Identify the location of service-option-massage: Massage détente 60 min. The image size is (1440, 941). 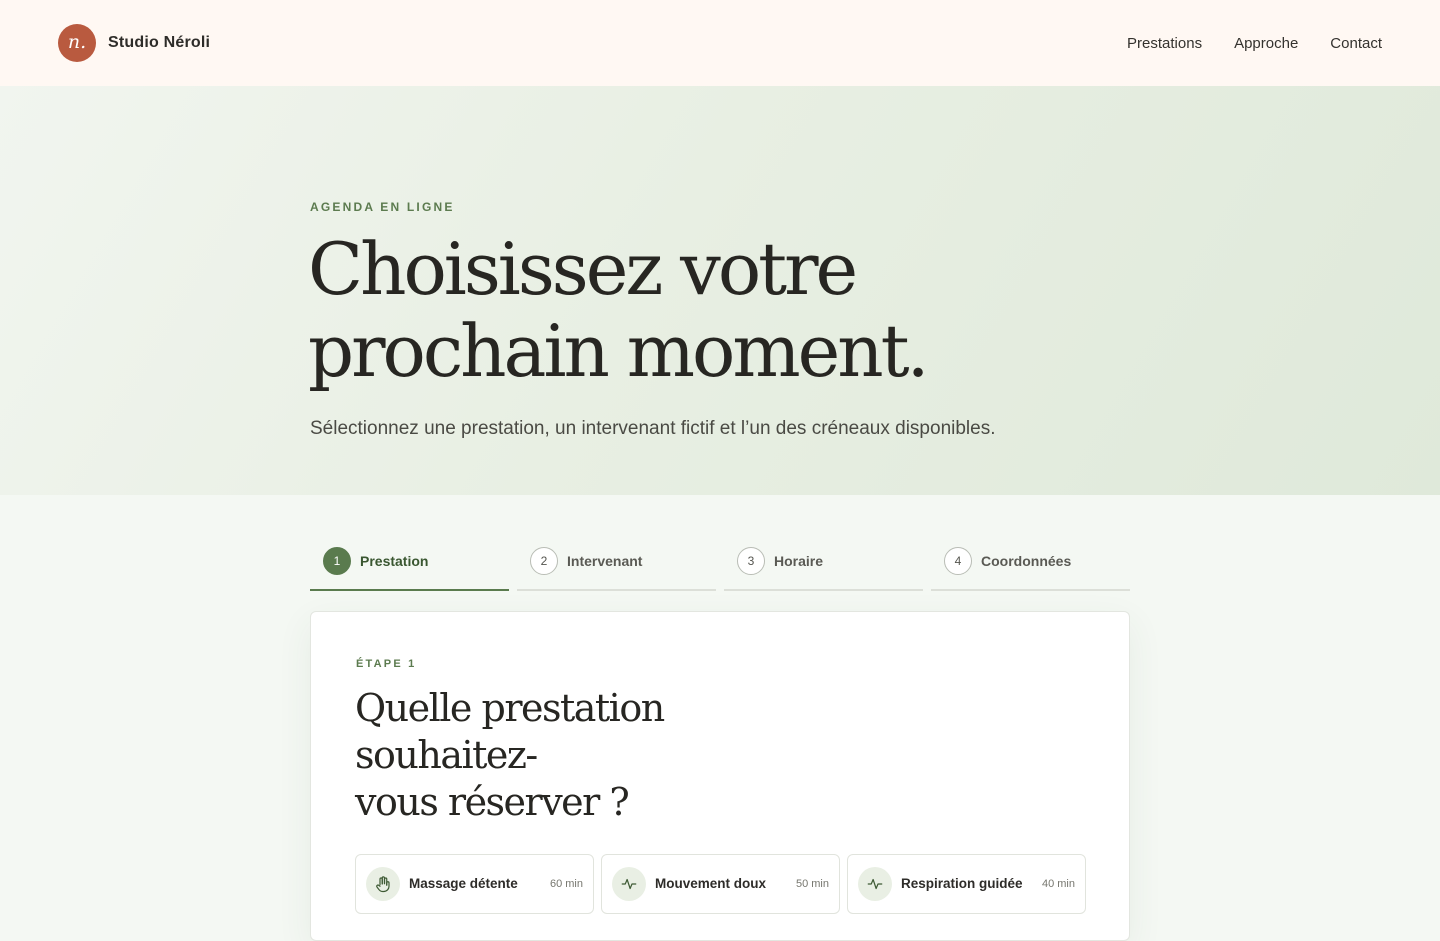
(474, 884).